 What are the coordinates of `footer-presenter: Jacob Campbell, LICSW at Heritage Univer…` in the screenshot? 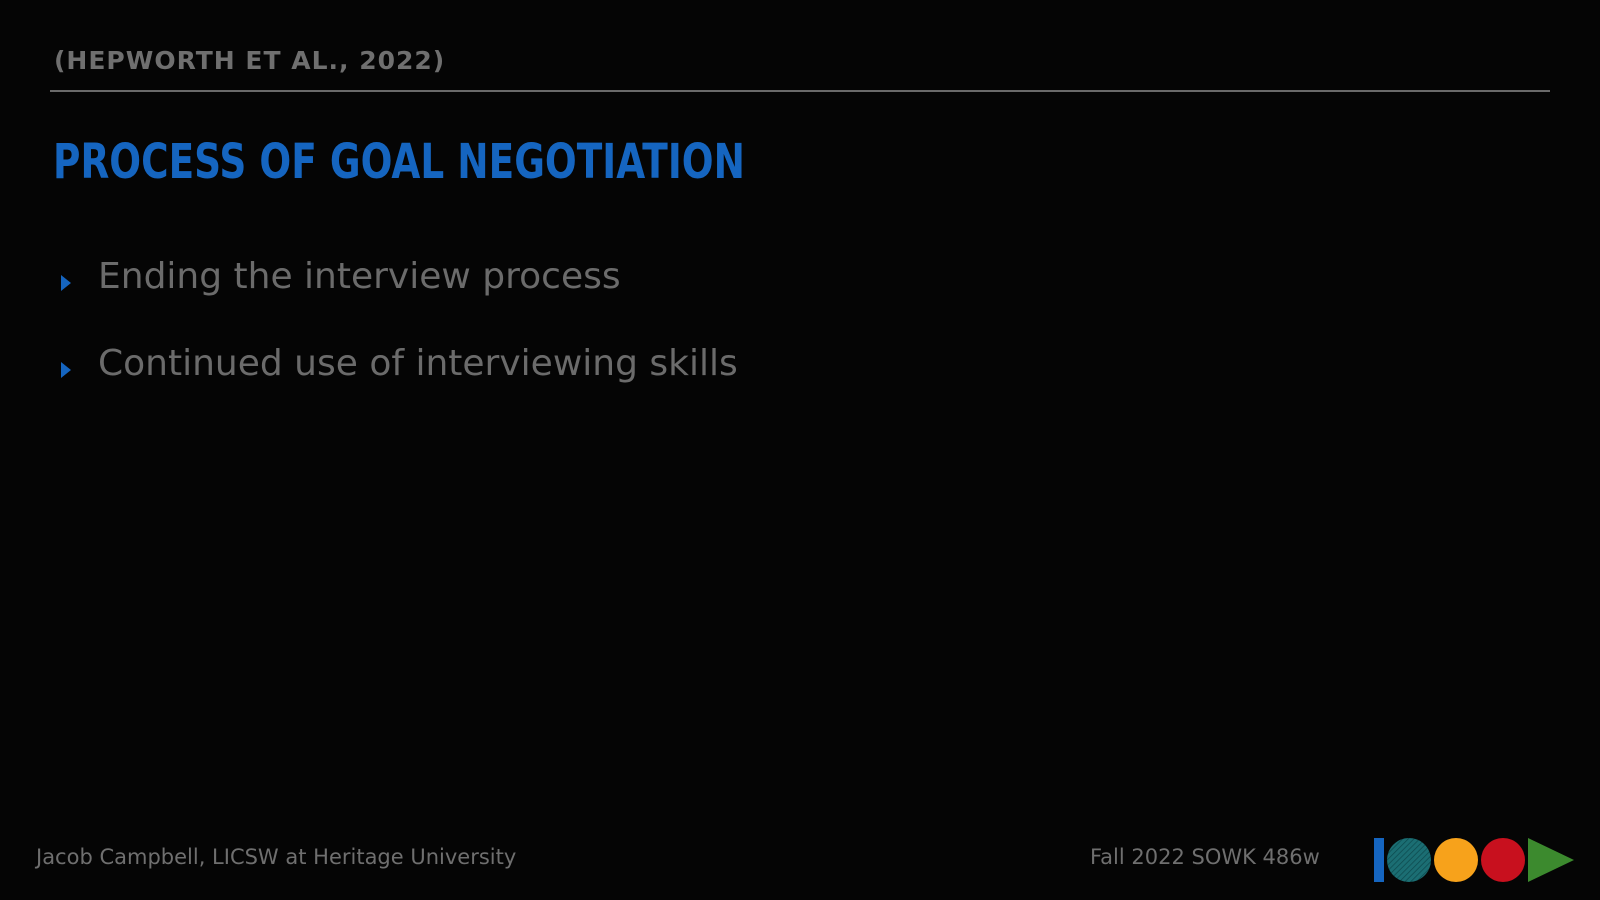 It's located at (276, 857).